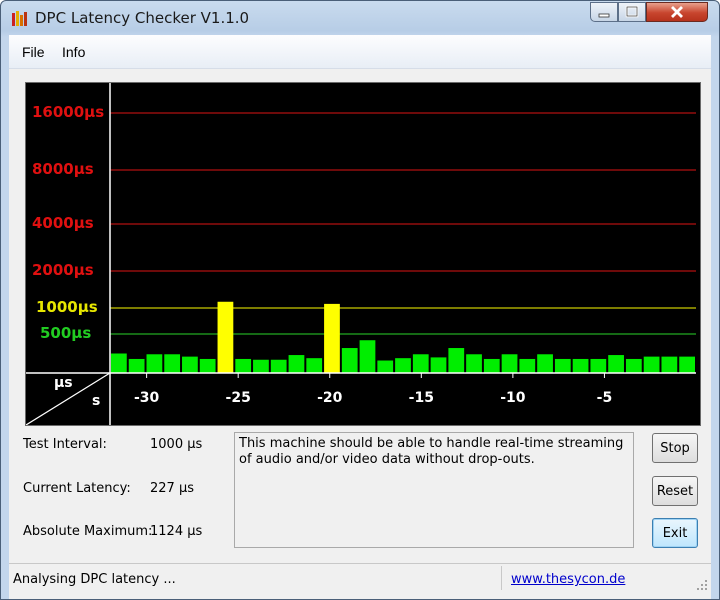 The width and height of the screenshot is (720, 600). What do you see at coordinates (604, 15) in the screenshot?
I see `minimize-icon` at bounding box center [604, 15].